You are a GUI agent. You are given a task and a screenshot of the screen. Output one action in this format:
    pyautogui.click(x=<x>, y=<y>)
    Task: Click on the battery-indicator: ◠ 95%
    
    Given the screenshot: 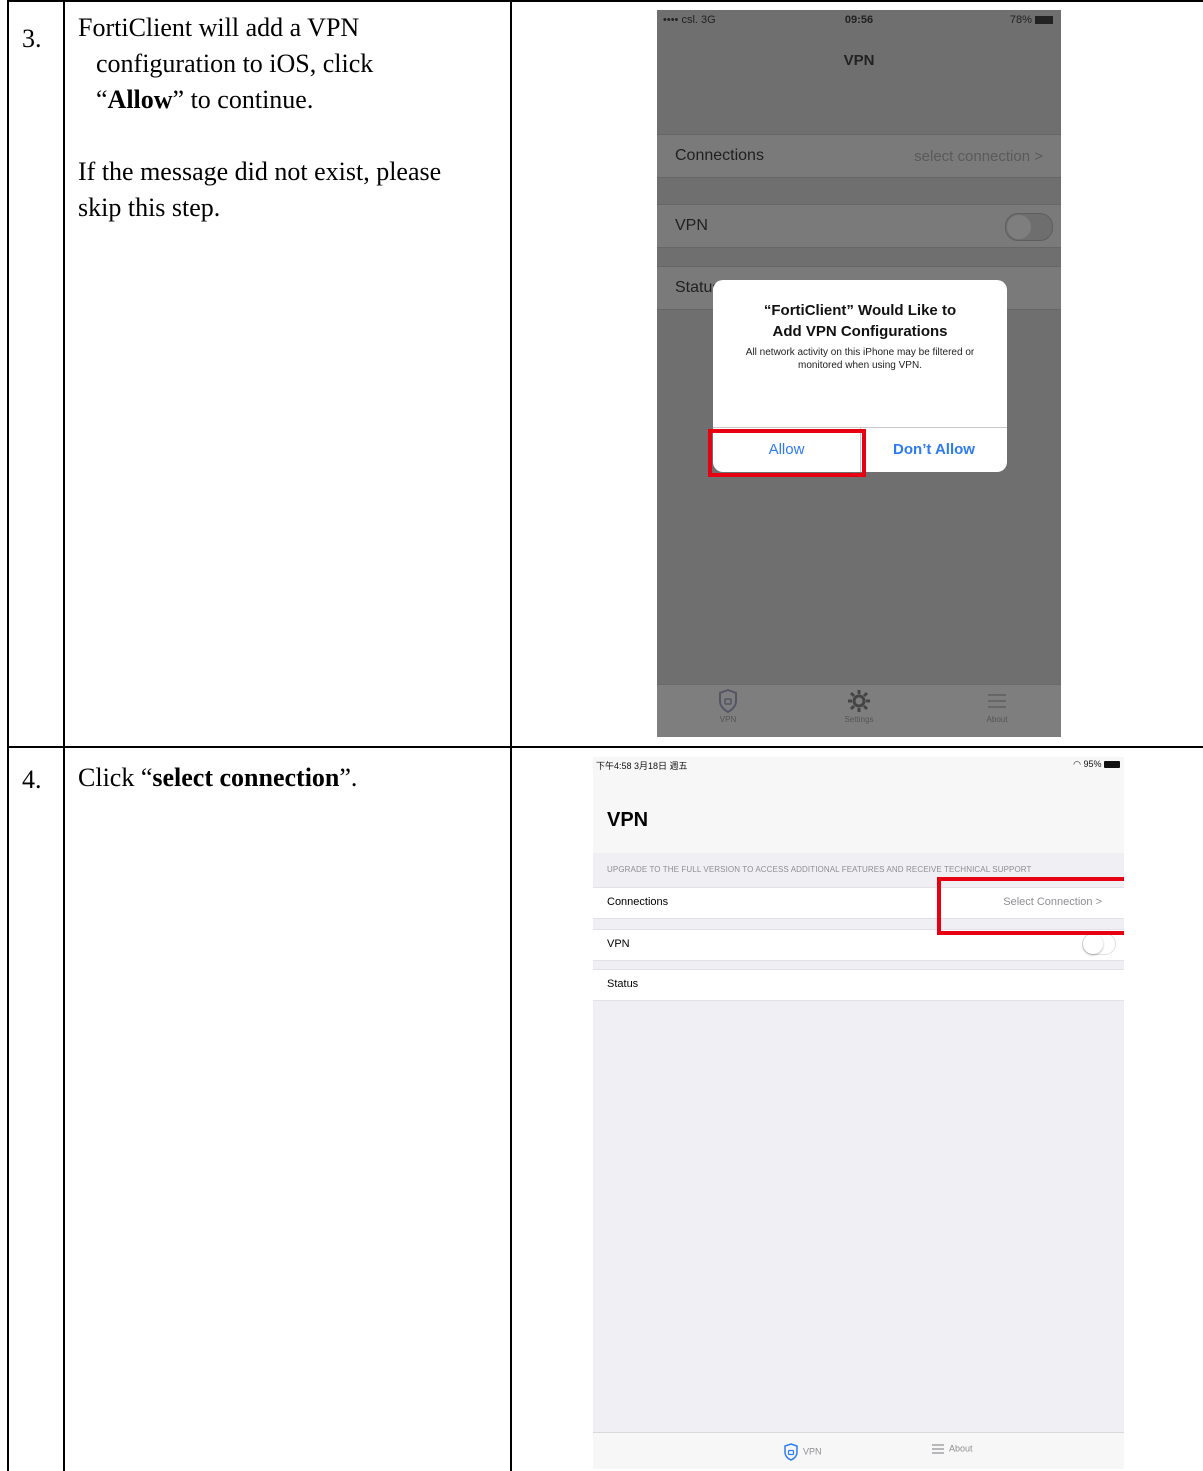 What is the action you would take?
    pyautogui.click(x=1096, y=764)
    